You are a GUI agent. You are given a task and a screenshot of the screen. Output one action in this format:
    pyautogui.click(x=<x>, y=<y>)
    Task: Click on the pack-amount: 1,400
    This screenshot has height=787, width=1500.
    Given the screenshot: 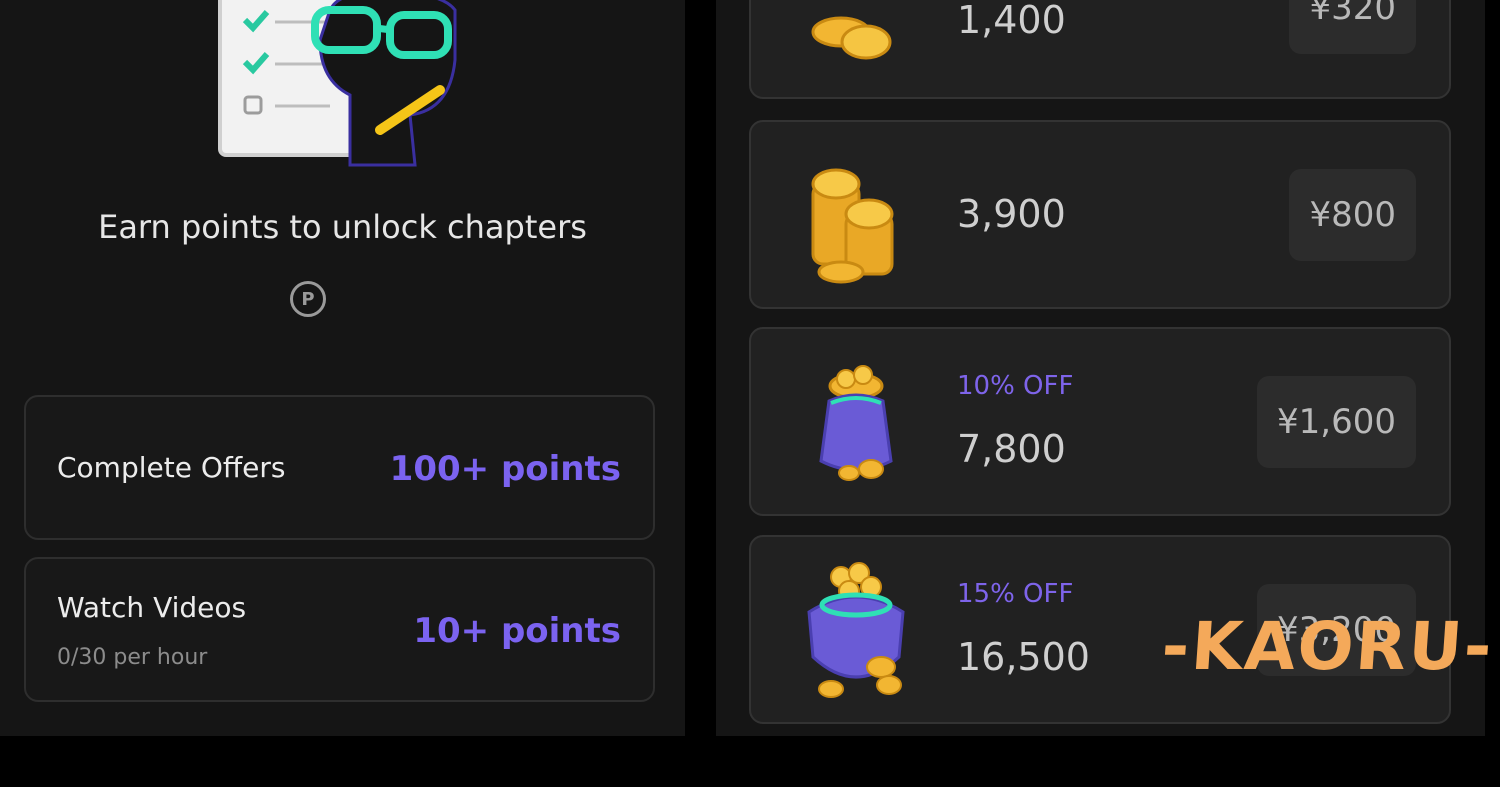 What is the action you would take?
    pyautogui.click(x=1011, y=21)
    